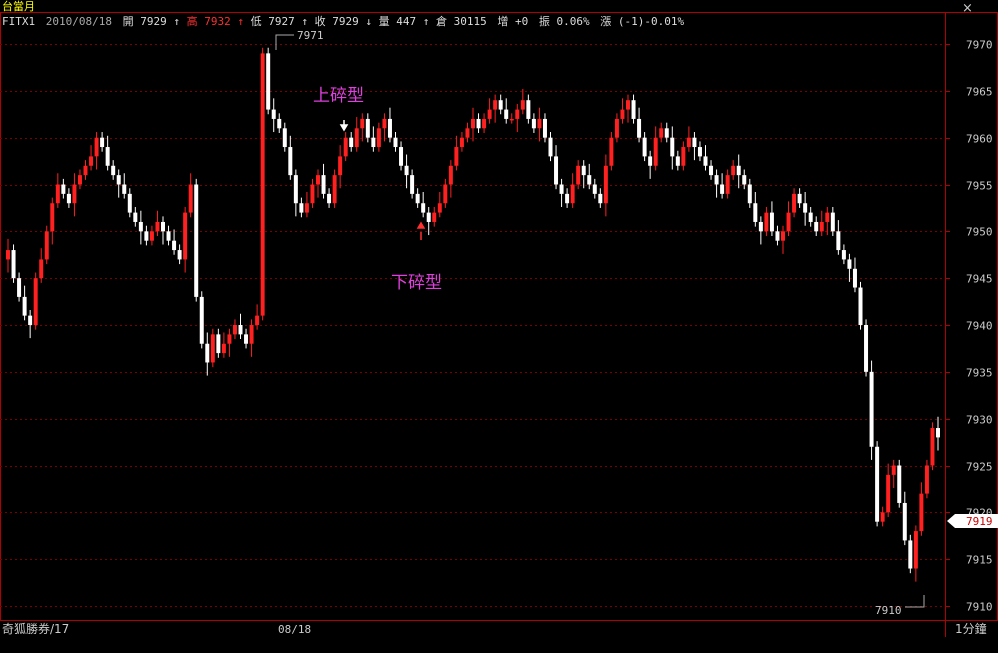  I want to click on open-value: 7929, so click(153, 21).